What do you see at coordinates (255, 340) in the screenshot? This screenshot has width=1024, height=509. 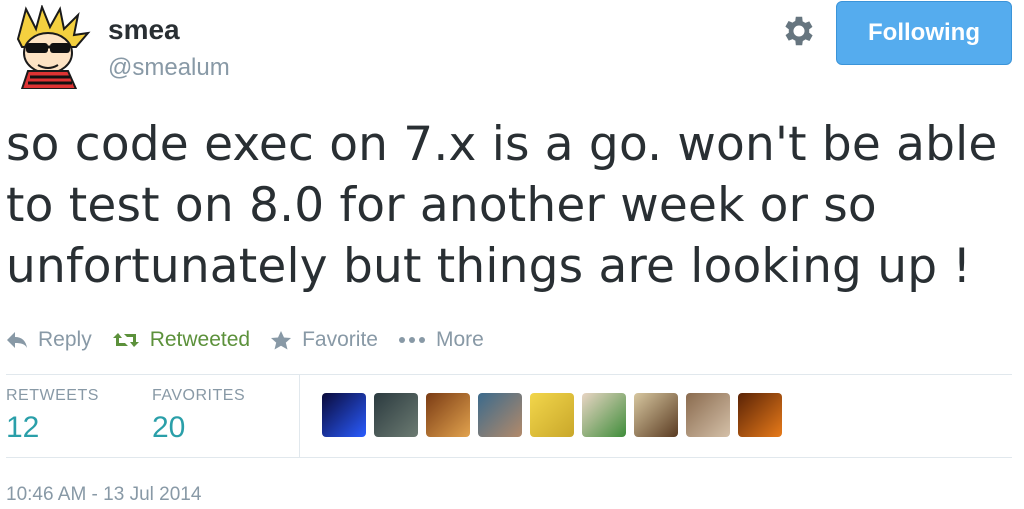 I see `tweet-actions: Reply Retweeted Favorite More` at bounding box center [255, 340].